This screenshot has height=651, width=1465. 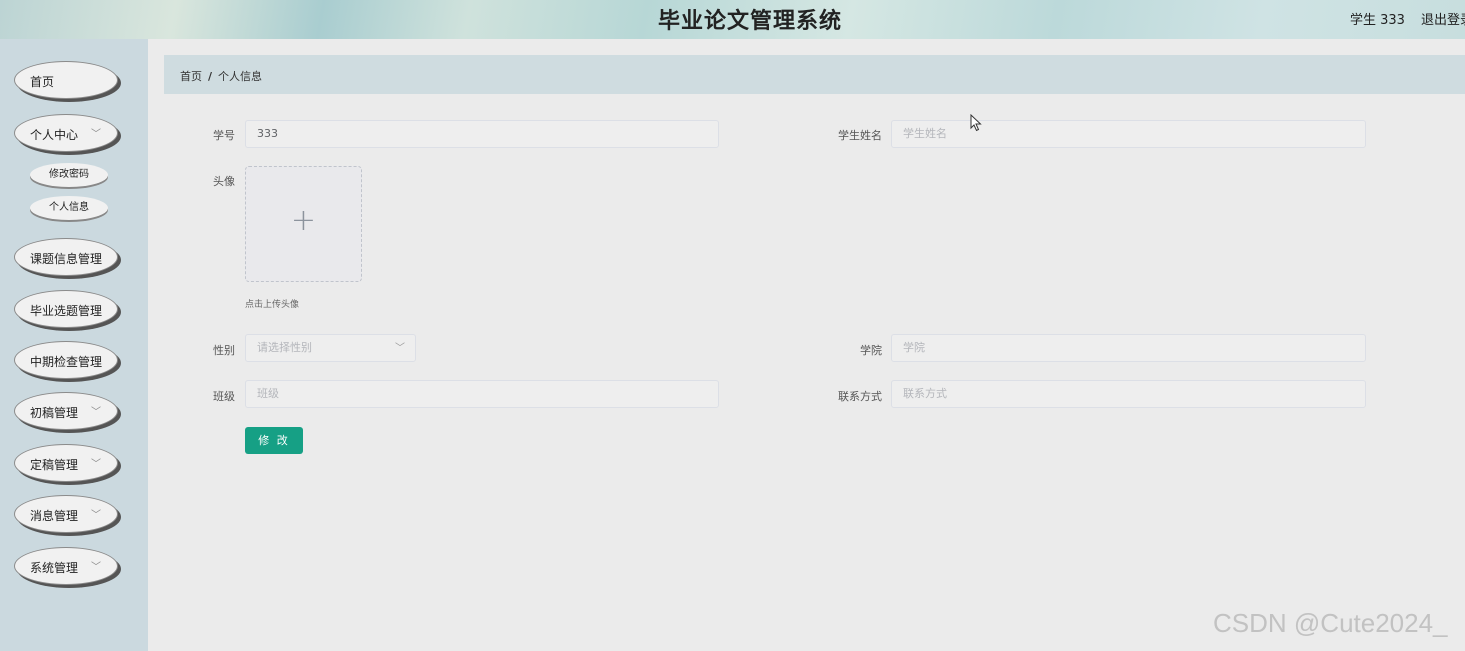 What do you see at coordinates (482, 134) in the screenshot?
I see `student-no-input: 333` at bounding box center [482, 134].